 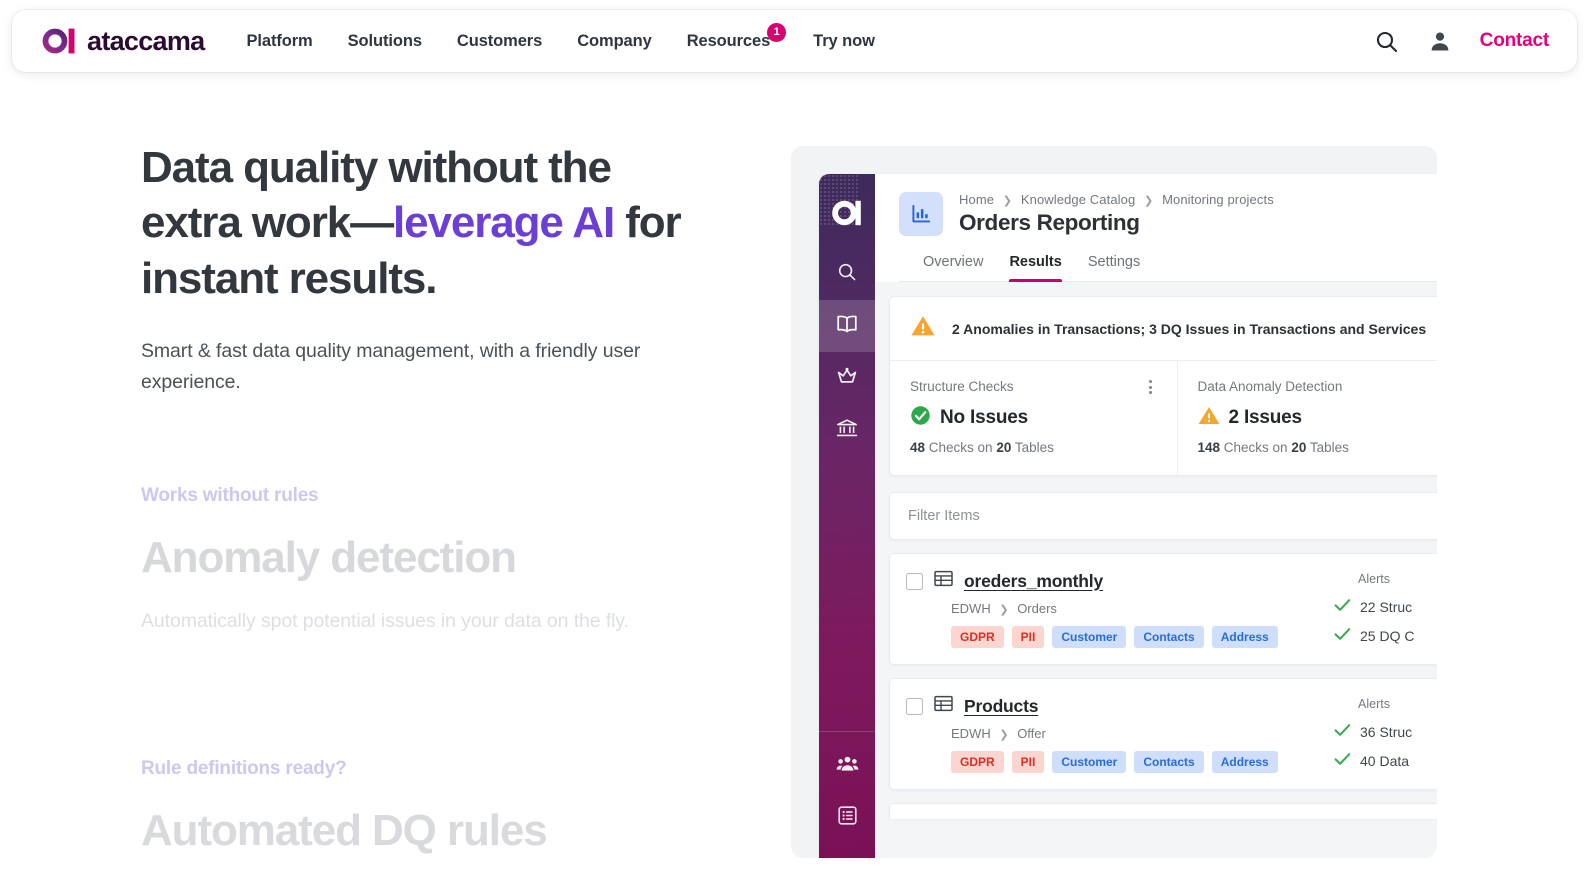 I want to click on row-details: Products EDWH ❯ Offer GDPR PII Customer, so click(x=1120, y=734).